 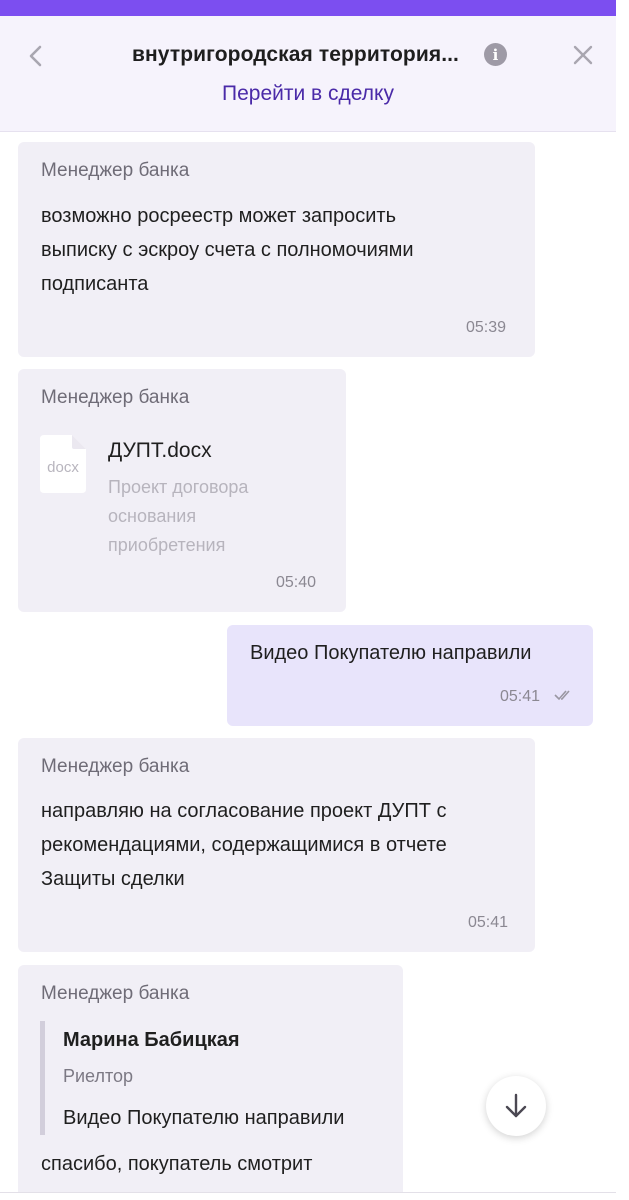 What do you see at coordinates (63, 467) in the screenshot?
I see `file-type-label: docx` at bounding box center [63, 467].